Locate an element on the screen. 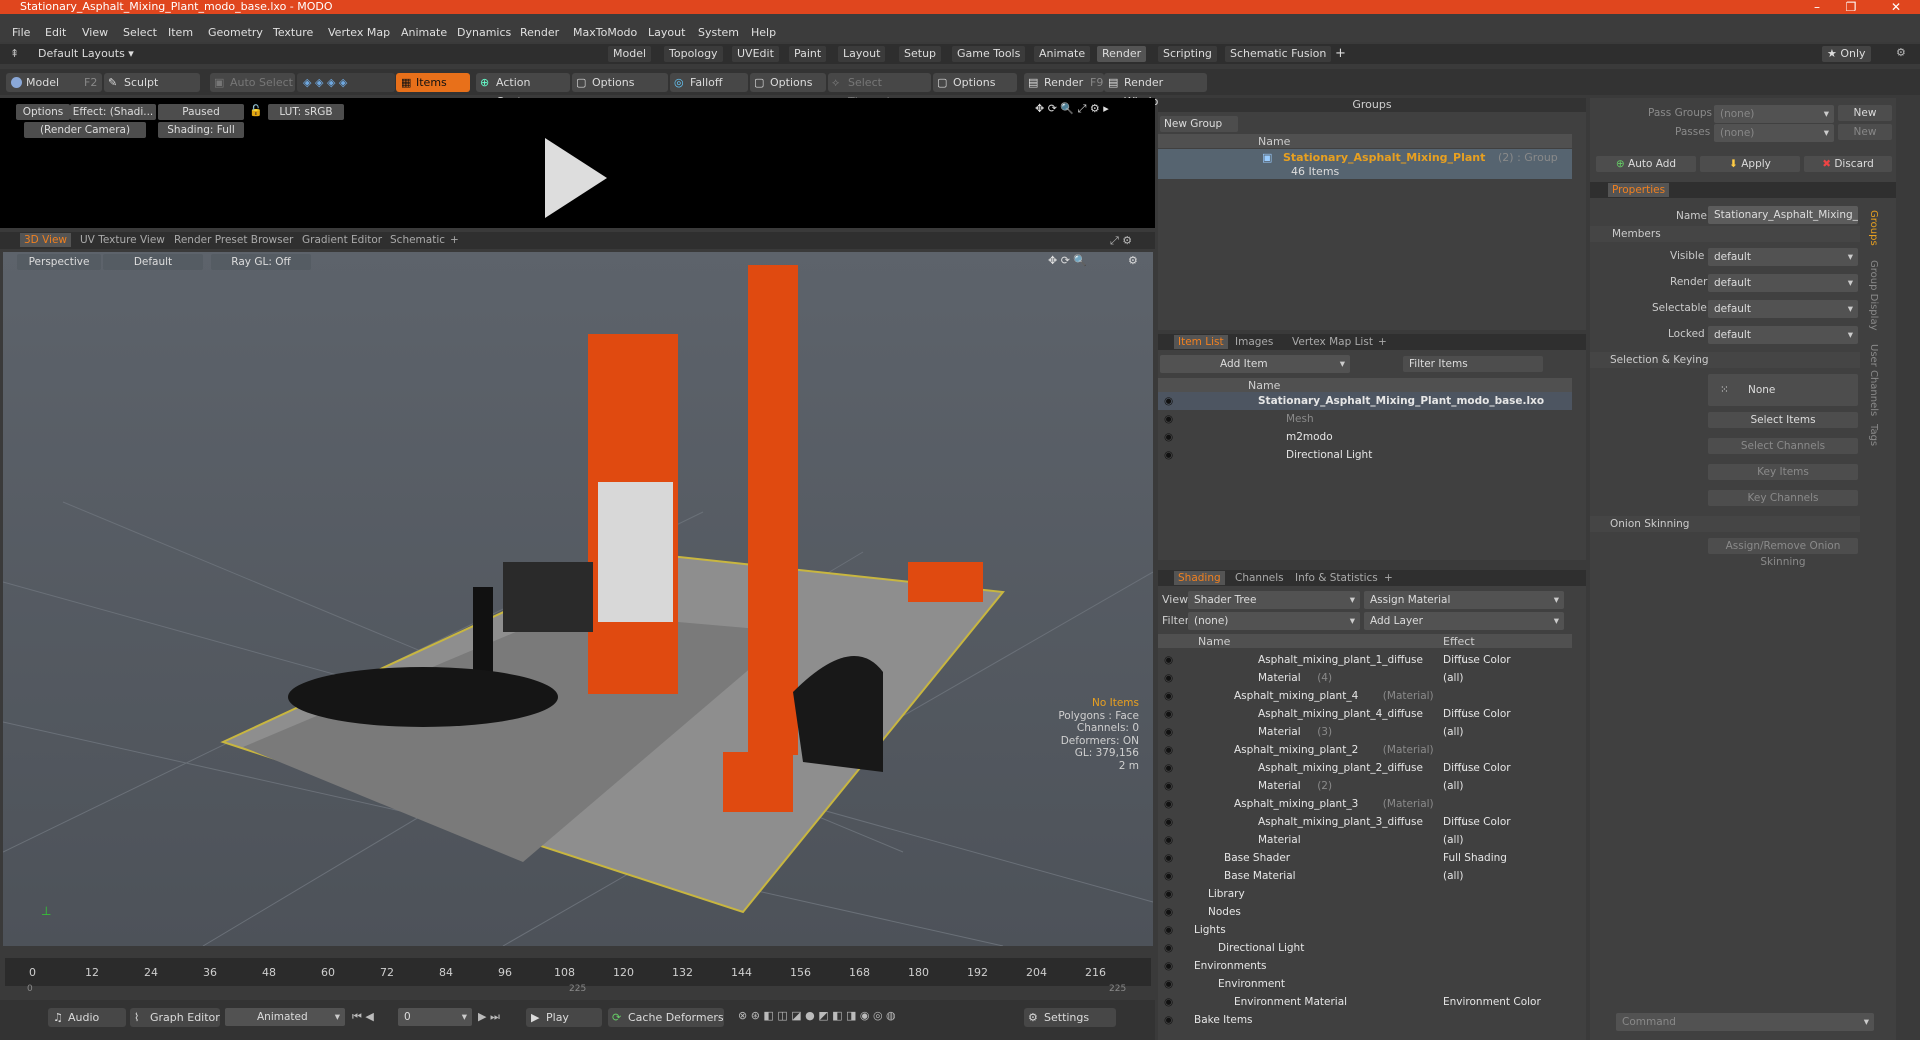 The image size is (1920, 1040). passes-new-button: New is located at coordinates (1865, 132).